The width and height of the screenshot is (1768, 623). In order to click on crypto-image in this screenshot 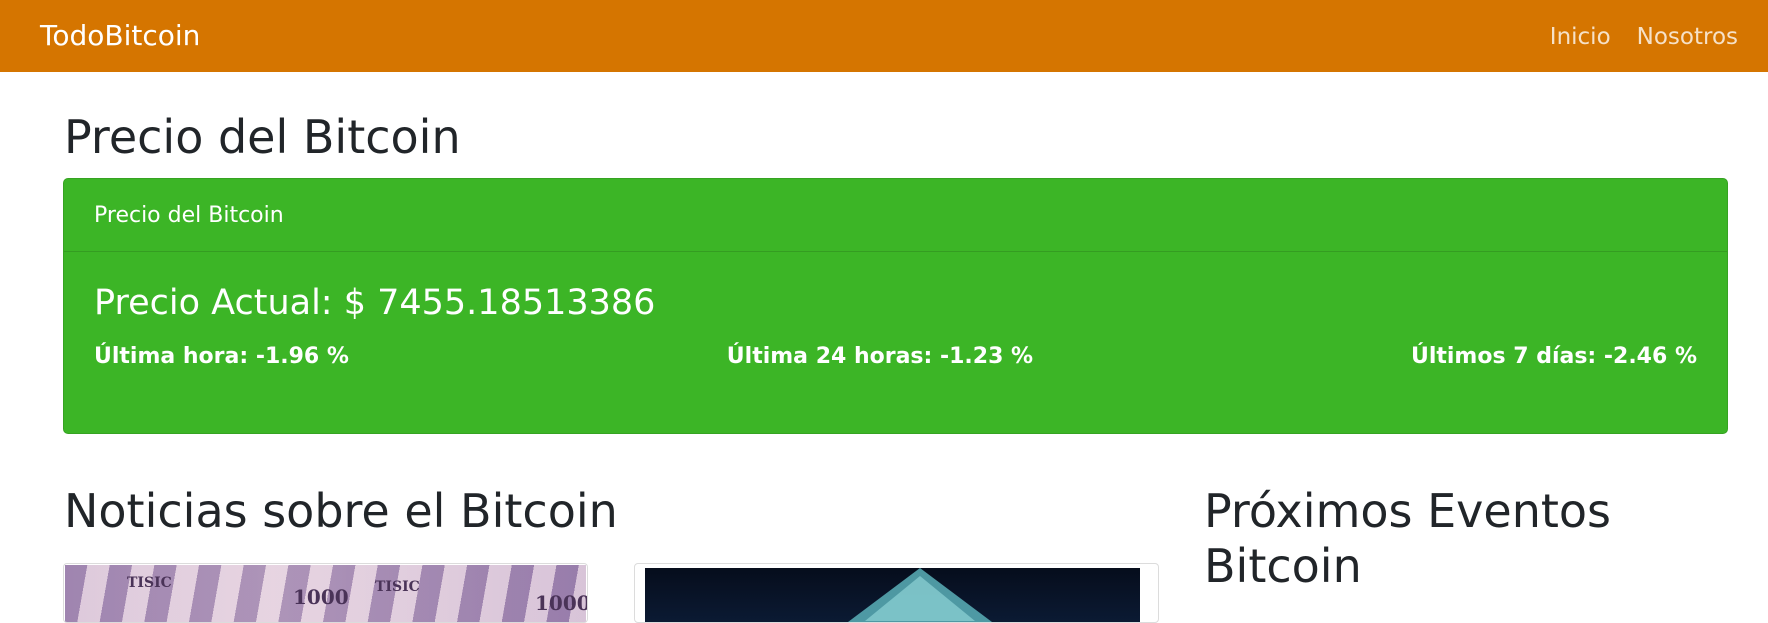, I will do `click(892, 595)`.